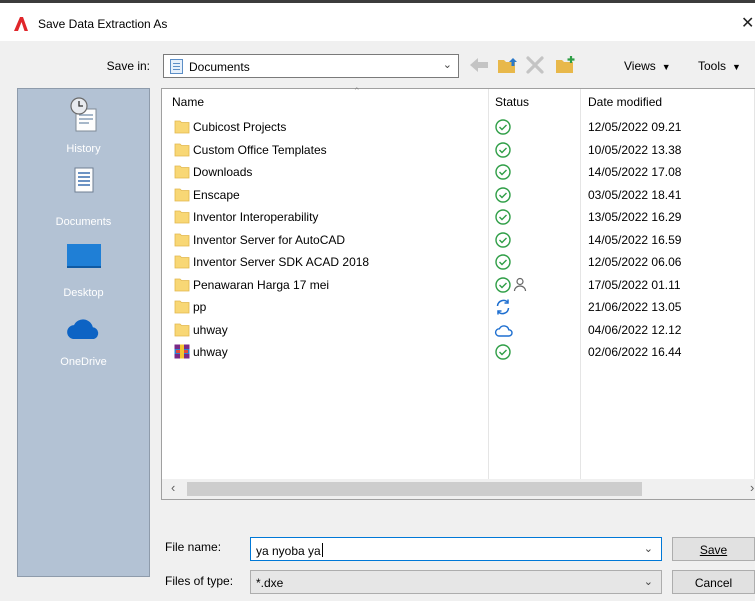 Image resolution: width=755 pixels, height=601 pixels. I want to click on save-button-label: Save, so click(713, 550).